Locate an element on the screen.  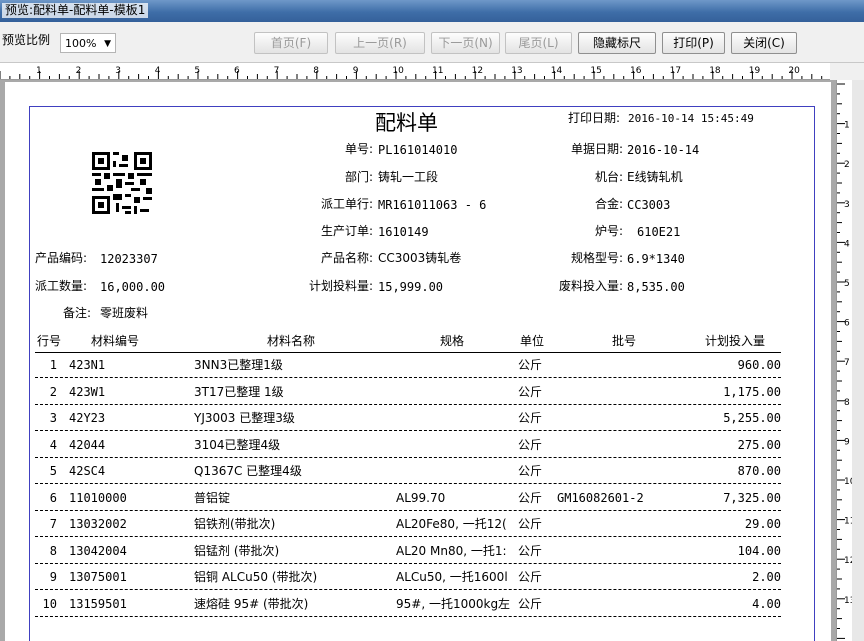
cell-spec: 95#, 一托1000kg左 is located at coordinates (453, 603).